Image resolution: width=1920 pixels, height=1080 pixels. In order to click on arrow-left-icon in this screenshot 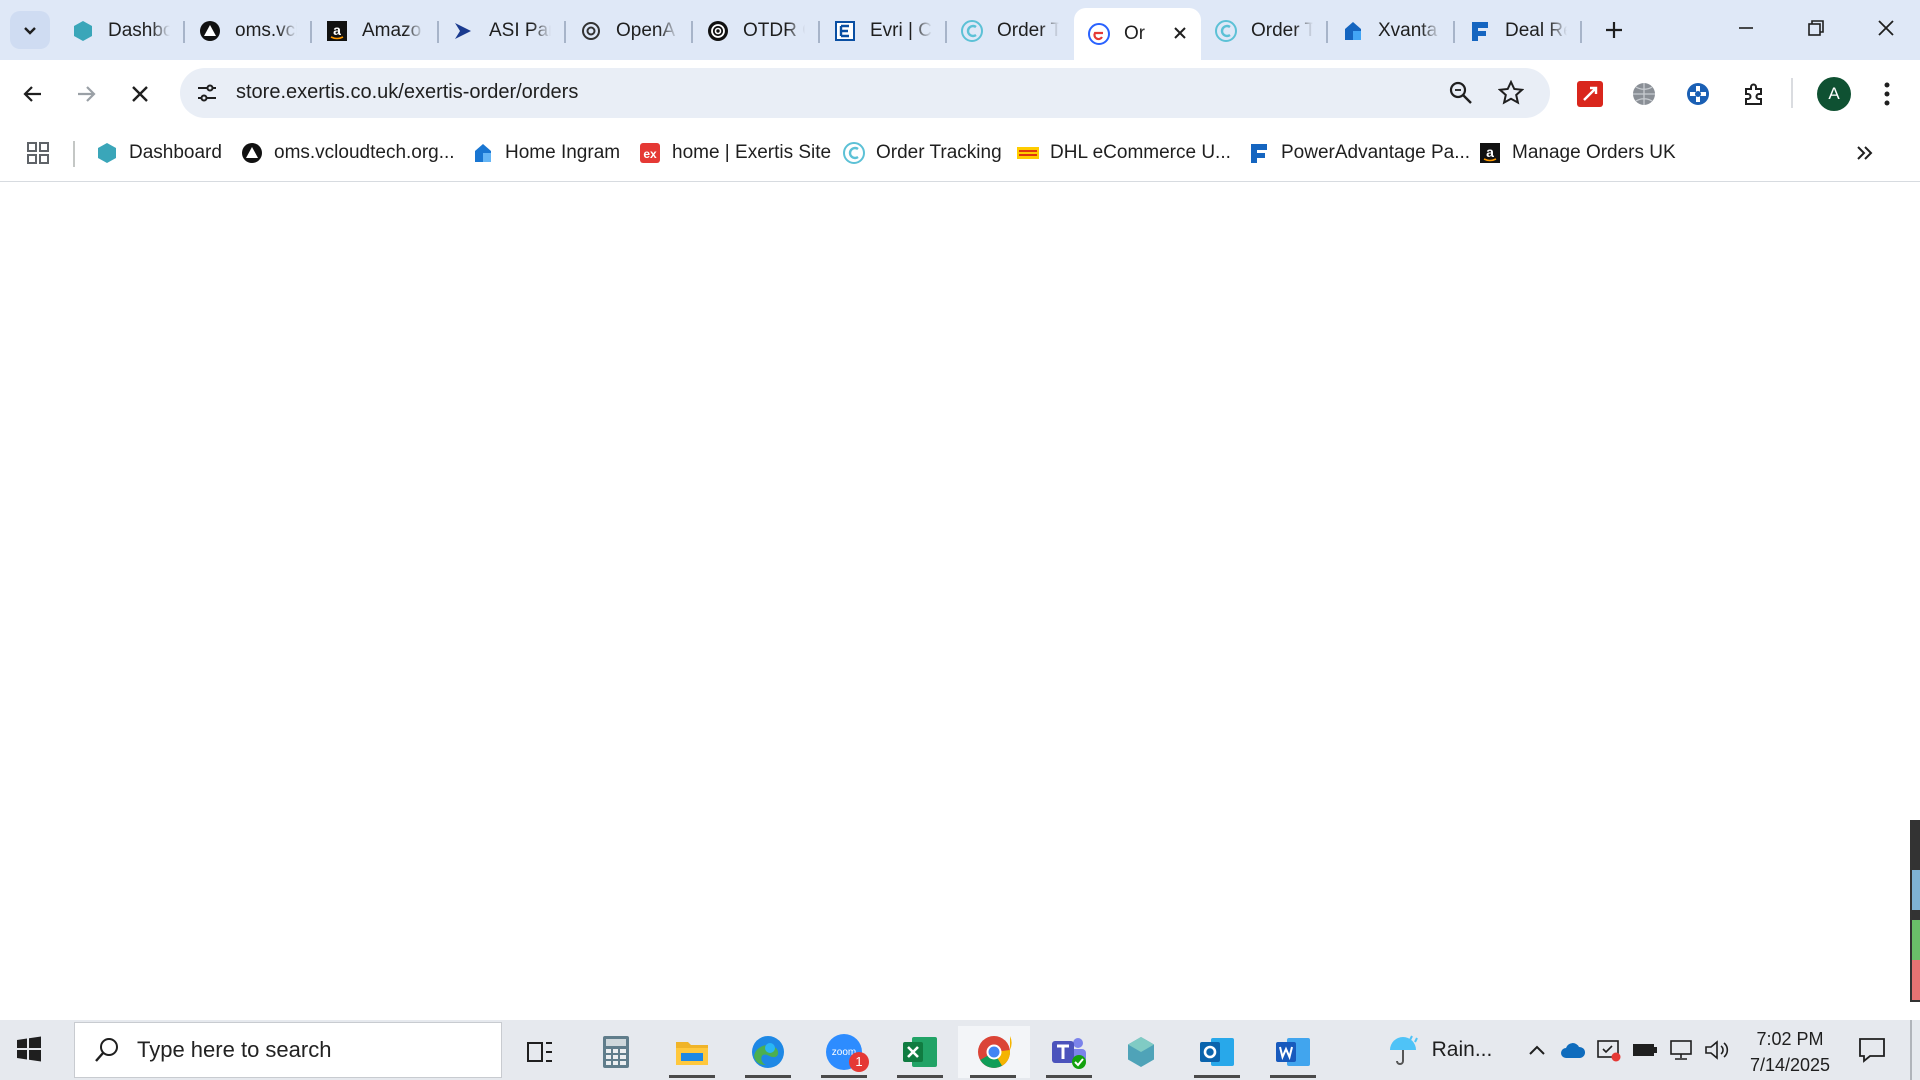, I will do `click(32, 94)`.